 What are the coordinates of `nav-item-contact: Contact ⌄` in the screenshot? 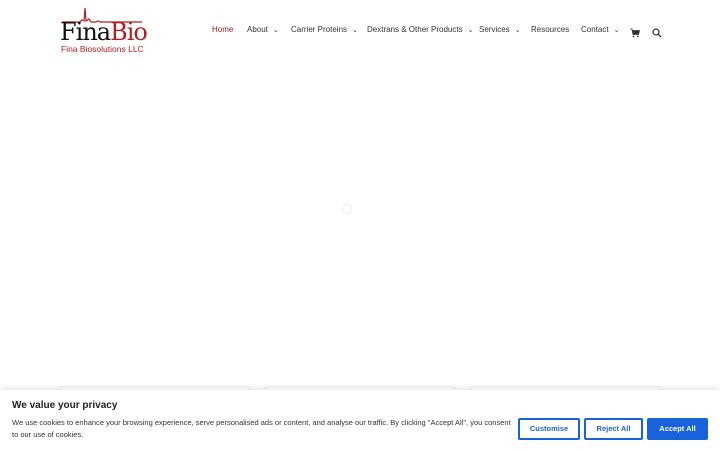 It's located at (600, 30).